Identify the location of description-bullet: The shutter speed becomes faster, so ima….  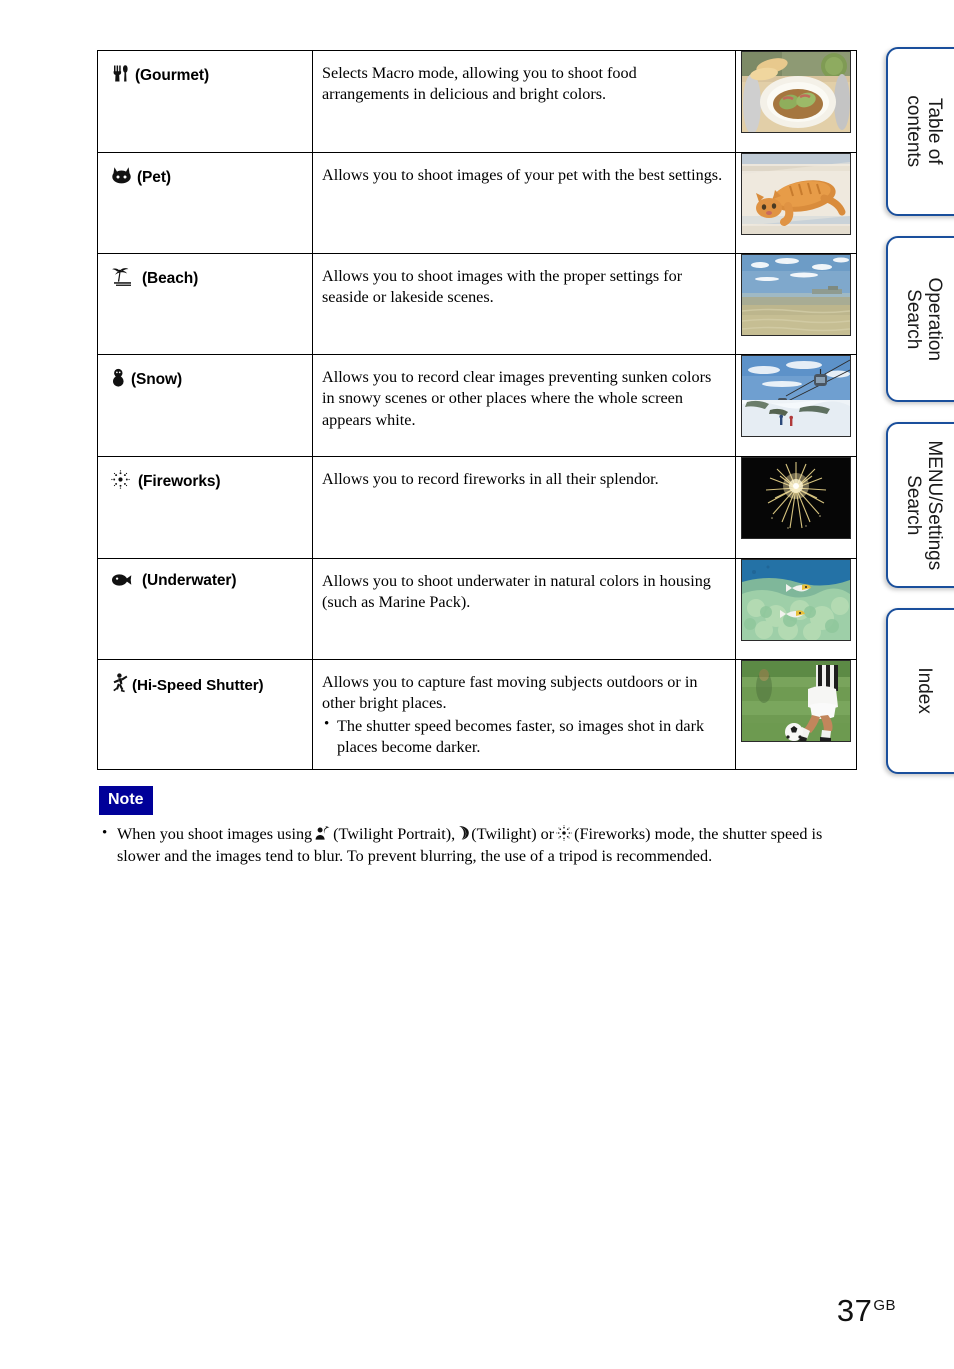
(522, 737).